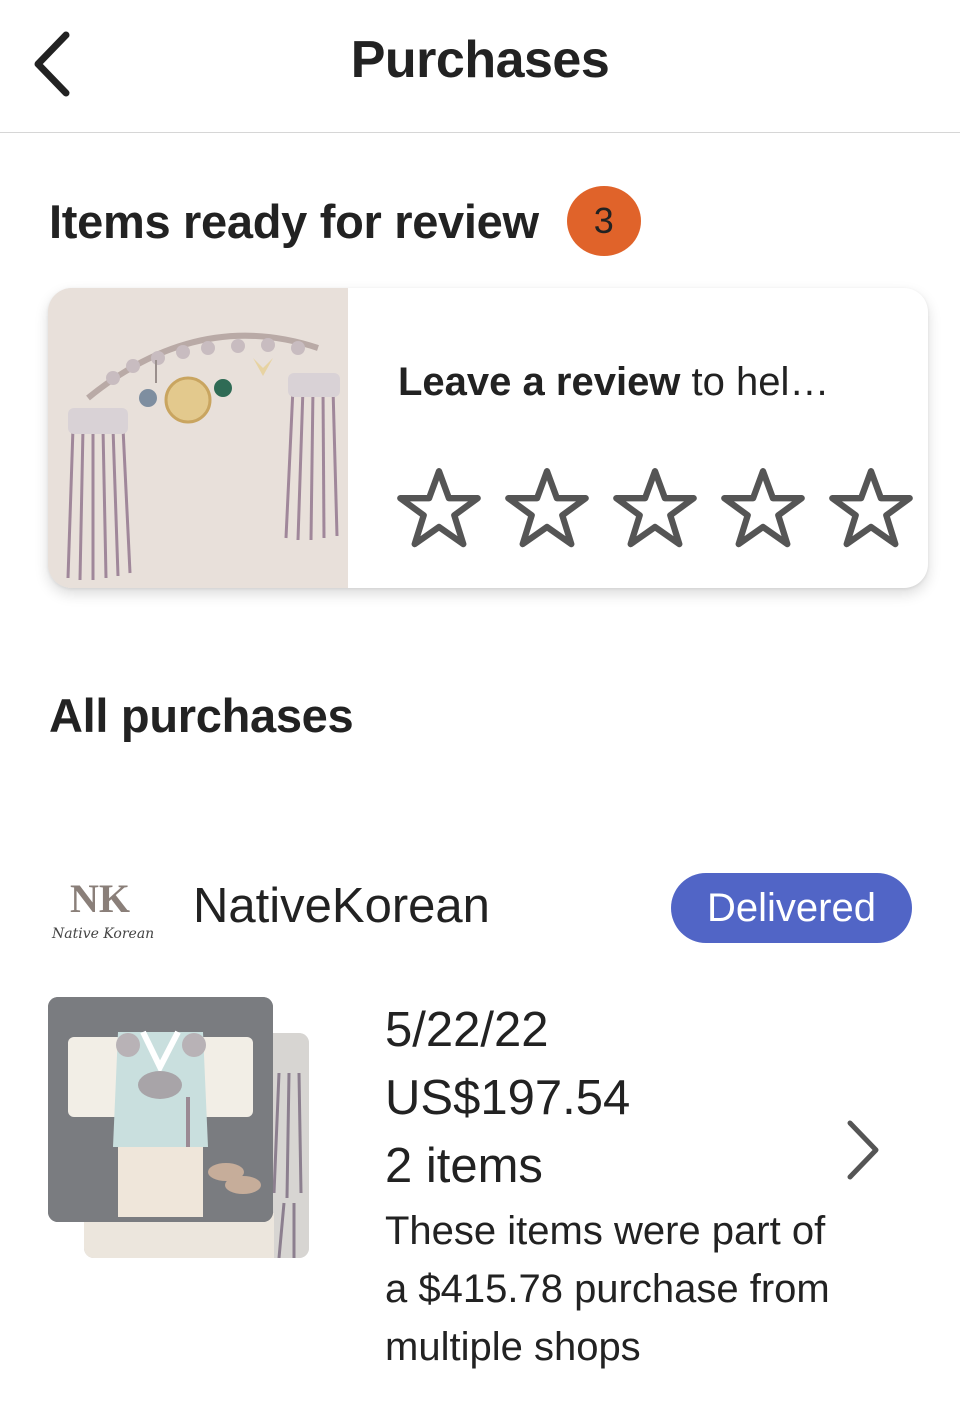  I want to click on shop-logo: NK Native Korean, so click(103, 912).